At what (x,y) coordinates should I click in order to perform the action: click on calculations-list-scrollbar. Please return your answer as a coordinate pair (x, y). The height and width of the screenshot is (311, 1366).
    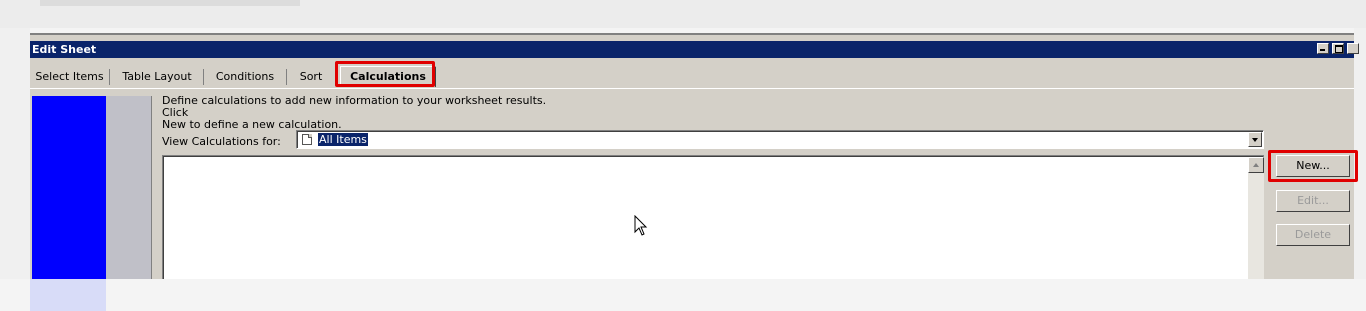
    Looking at the image, I should click on (1256, 221).